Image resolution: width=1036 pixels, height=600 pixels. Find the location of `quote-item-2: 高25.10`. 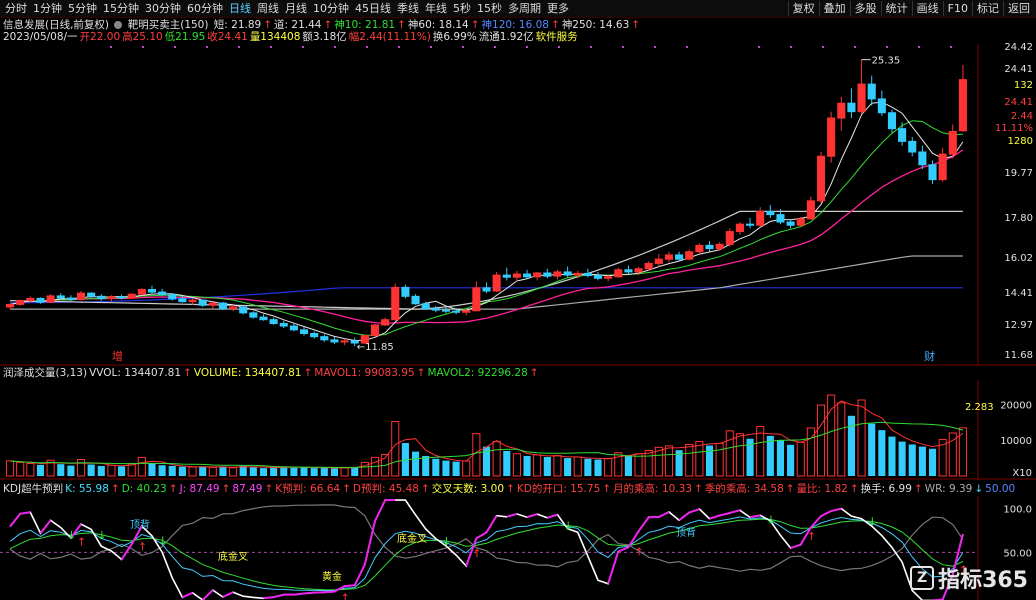

quote-item-2: 高25.10 is located at coordinates (142, 37).